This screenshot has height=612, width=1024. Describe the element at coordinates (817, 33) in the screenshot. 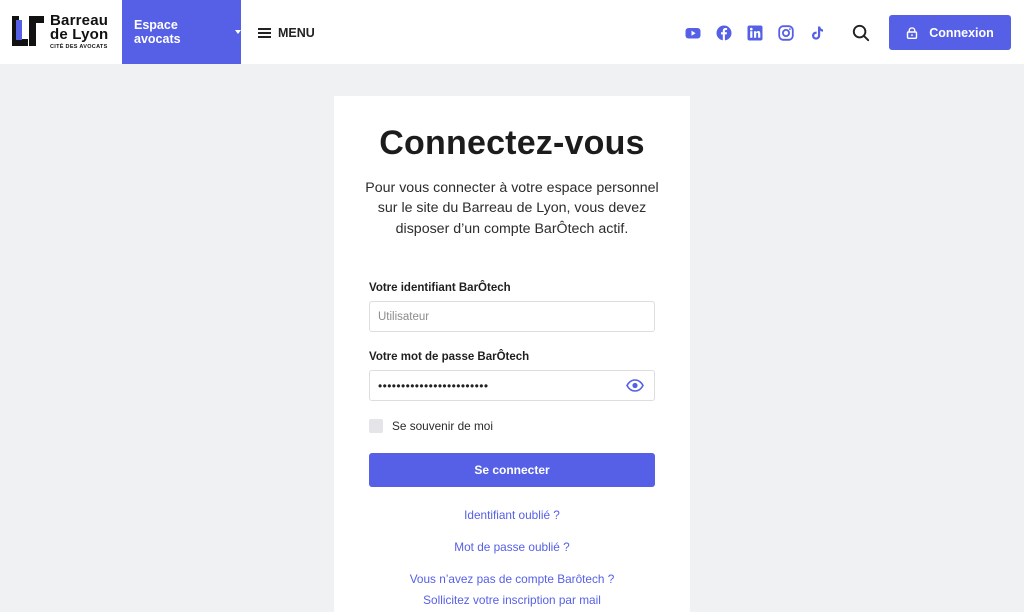

I see `tiktok-icon` at that location.